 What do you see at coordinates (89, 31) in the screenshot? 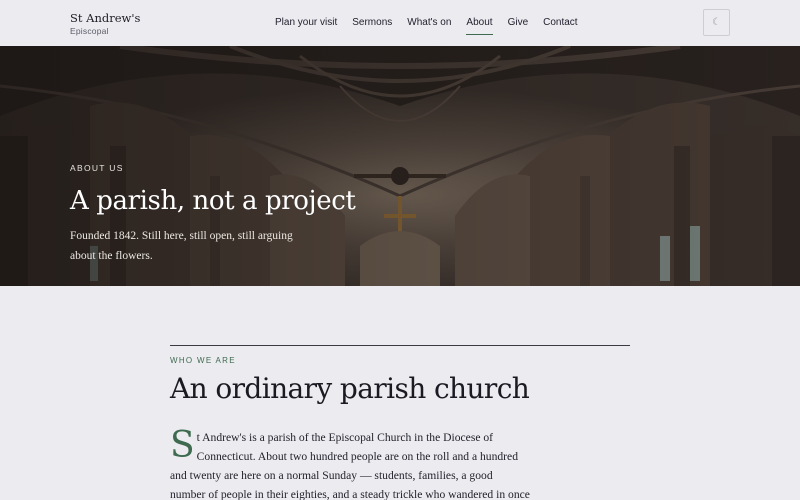
I see `brand-subtitle: Episcopal` at bounding box center [89, 31].